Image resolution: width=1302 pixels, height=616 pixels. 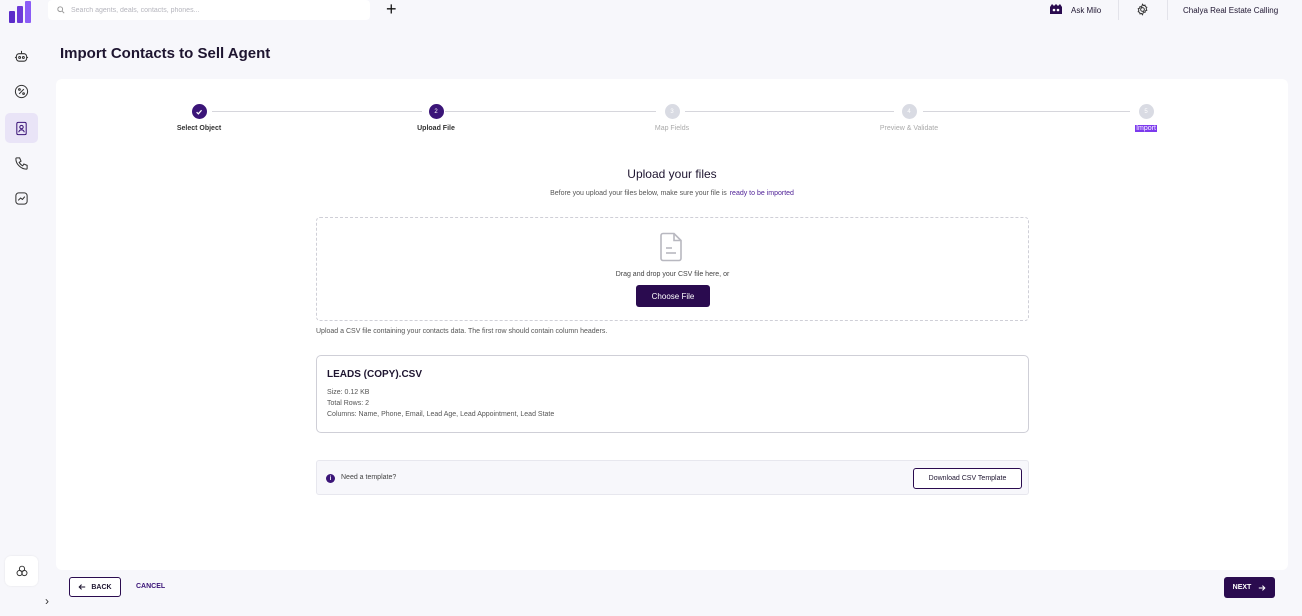 I want to click on sidebar-item-agents, so click(x=21, y=56).